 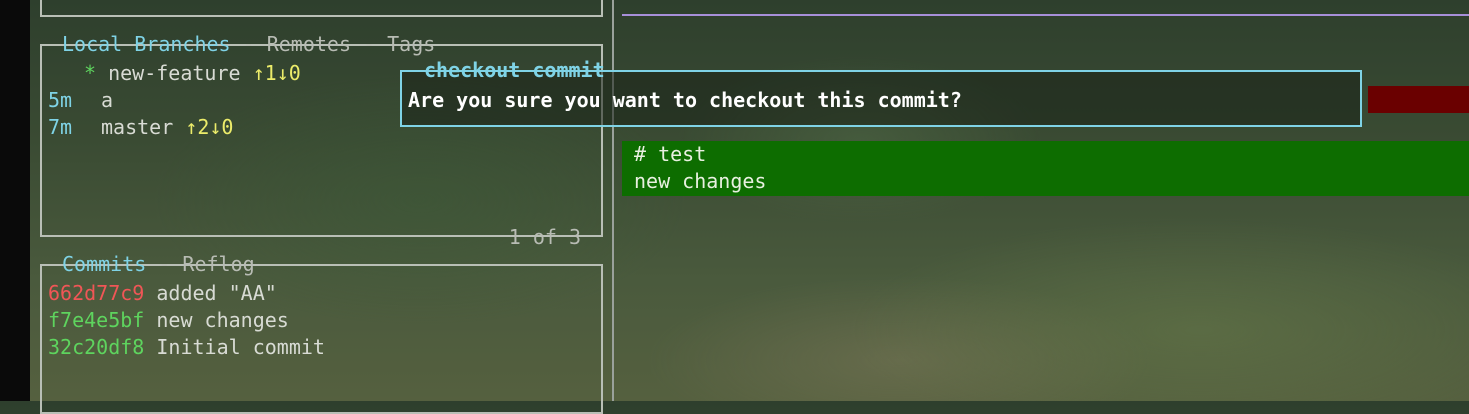 What do you see at coordinates (613, 200) in the screenshot?
I see `main-panel-divider` at bounding box center [613, 200].